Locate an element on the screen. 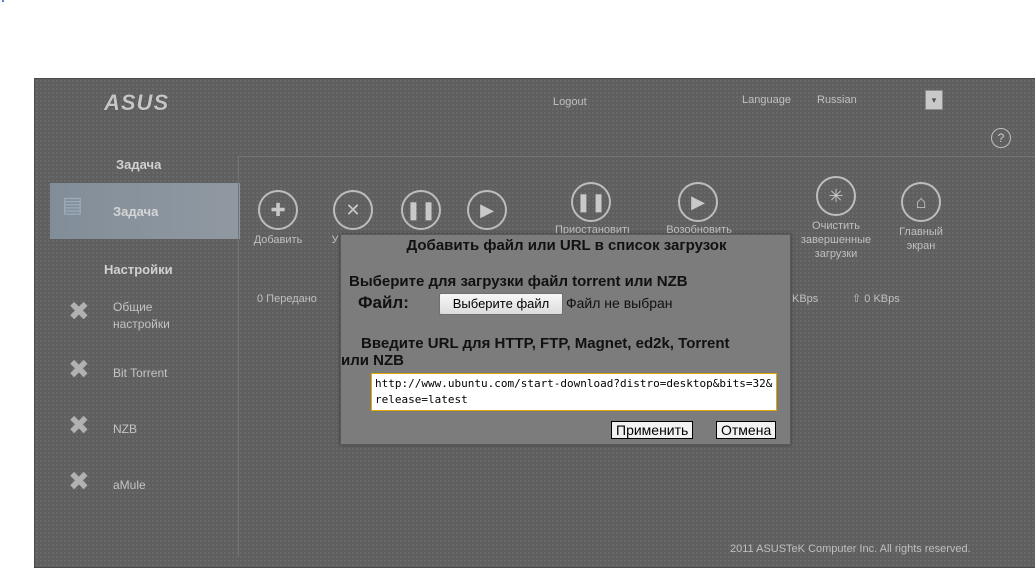  url-prompt-line: или NZB is located at coordinates (372, 360).